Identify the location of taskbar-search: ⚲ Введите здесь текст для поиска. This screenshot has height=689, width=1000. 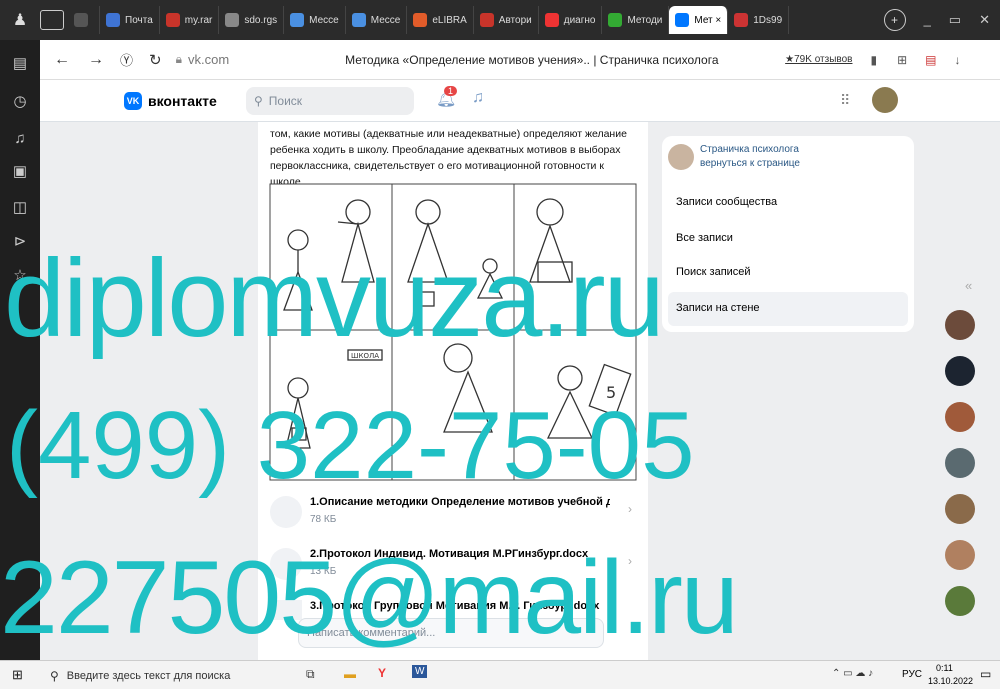
(165, 676).